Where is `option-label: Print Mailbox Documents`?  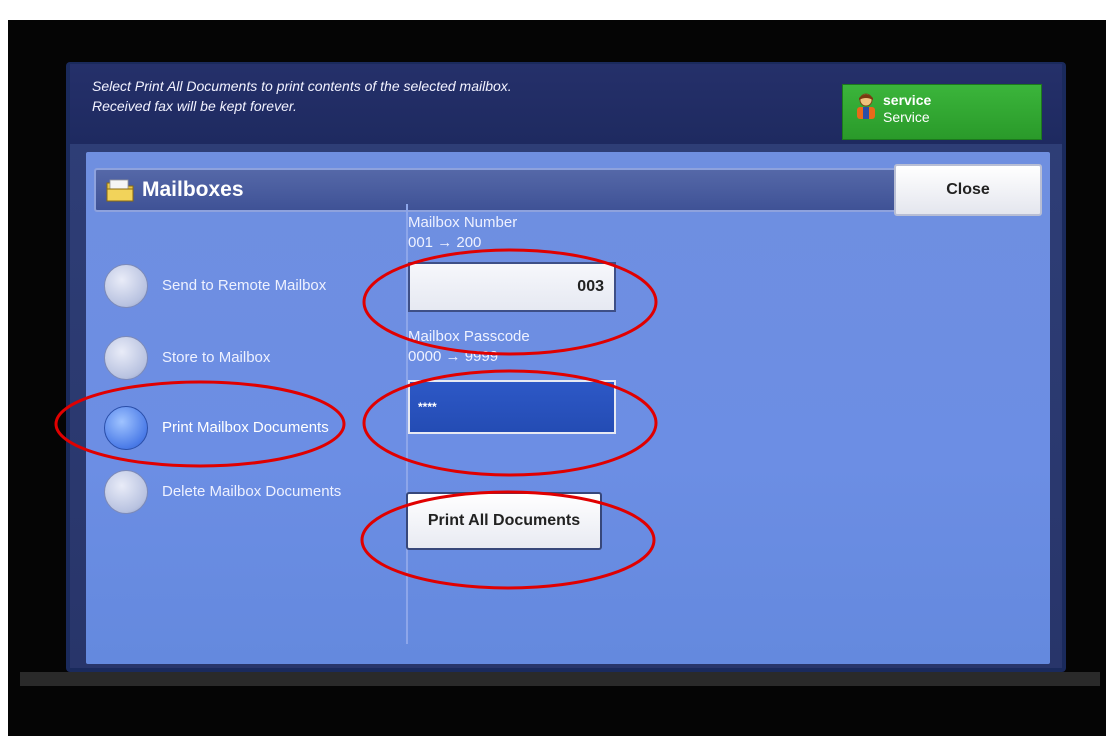 option-label: Print Mailbox Documents is located at coordinates (245, 427).